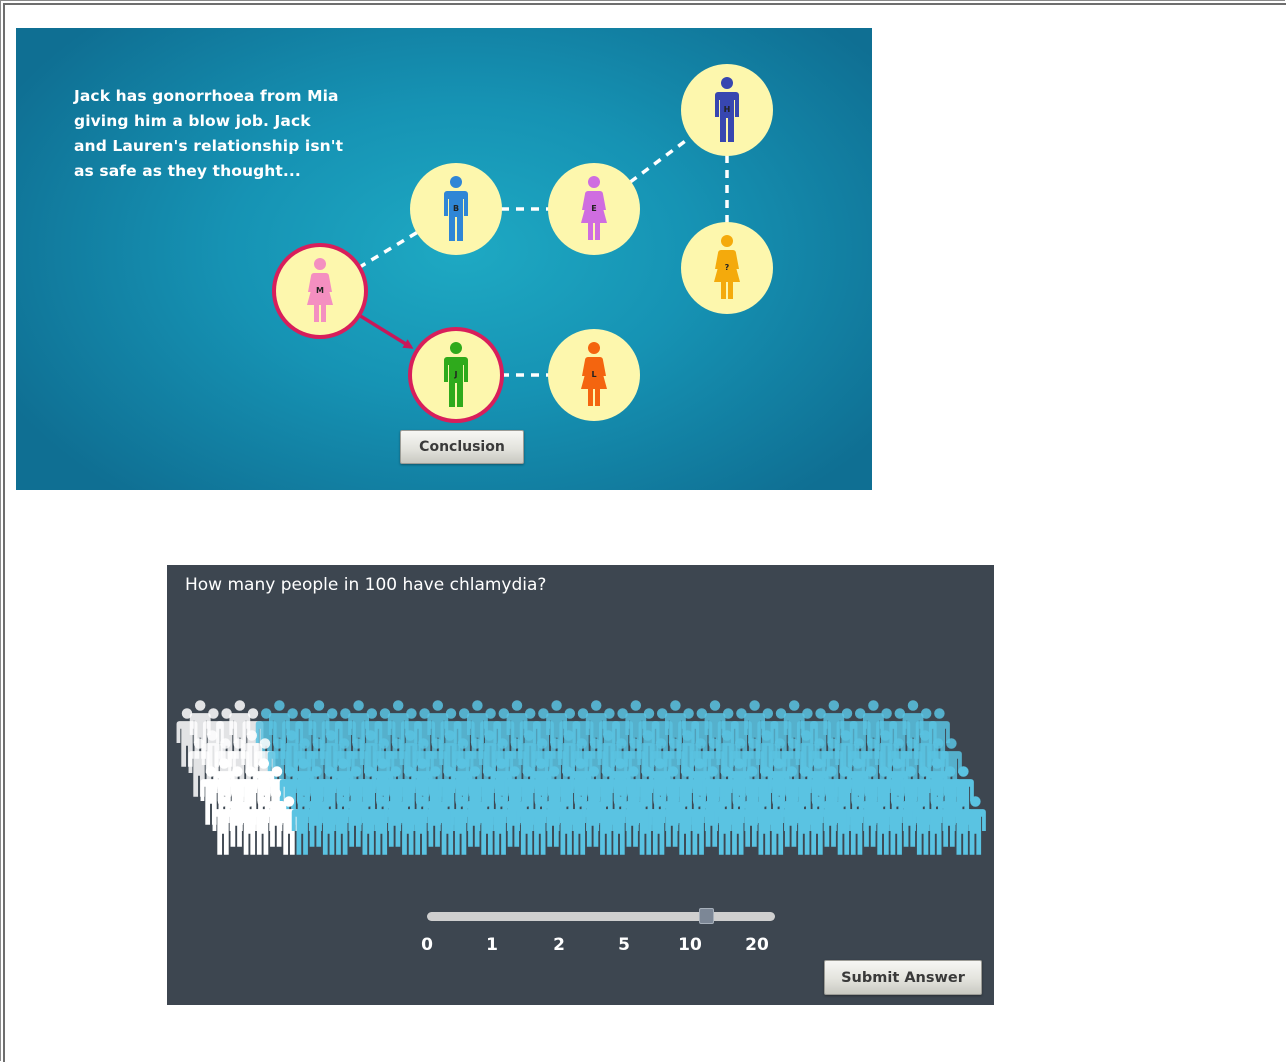 The width and height of the screenshot is (1287, 1063). I want to click on slider-tick-0: 0, so click(427, 945).